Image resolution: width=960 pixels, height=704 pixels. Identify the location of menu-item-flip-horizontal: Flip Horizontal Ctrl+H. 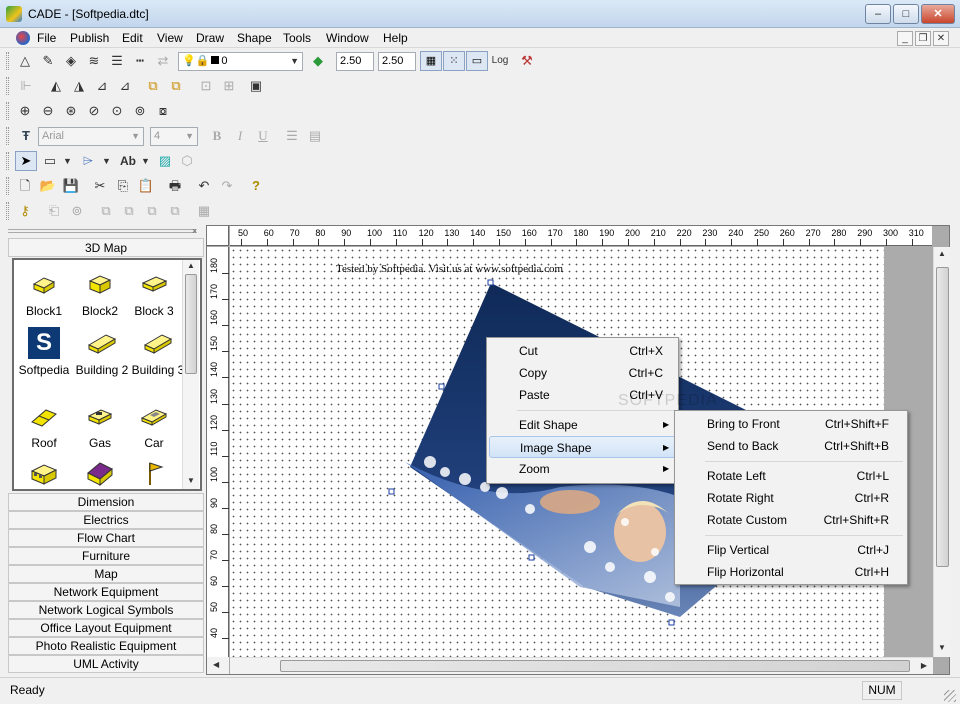
(791, 572).